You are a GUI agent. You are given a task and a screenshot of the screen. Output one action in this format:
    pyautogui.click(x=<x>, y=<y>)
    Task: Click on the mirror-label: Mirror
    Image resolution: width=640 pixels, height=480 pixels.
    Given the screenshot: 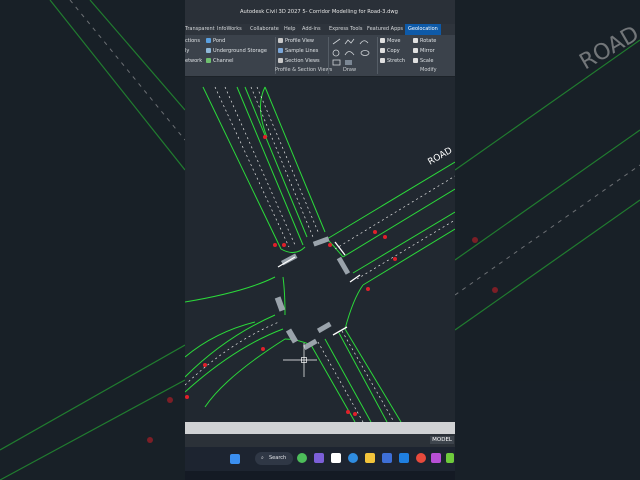 What is the action you would take?
    pyautogui.click(x=427, y=51)
    